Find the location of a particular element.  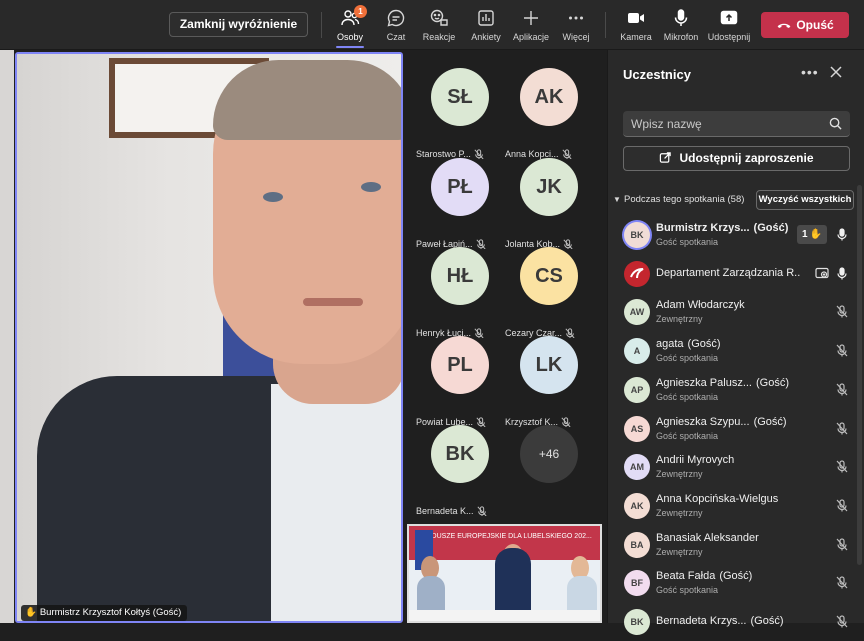

participant-row: AM Andrii Myrovych Zewnętrzny is located at coordinates (736, 467).